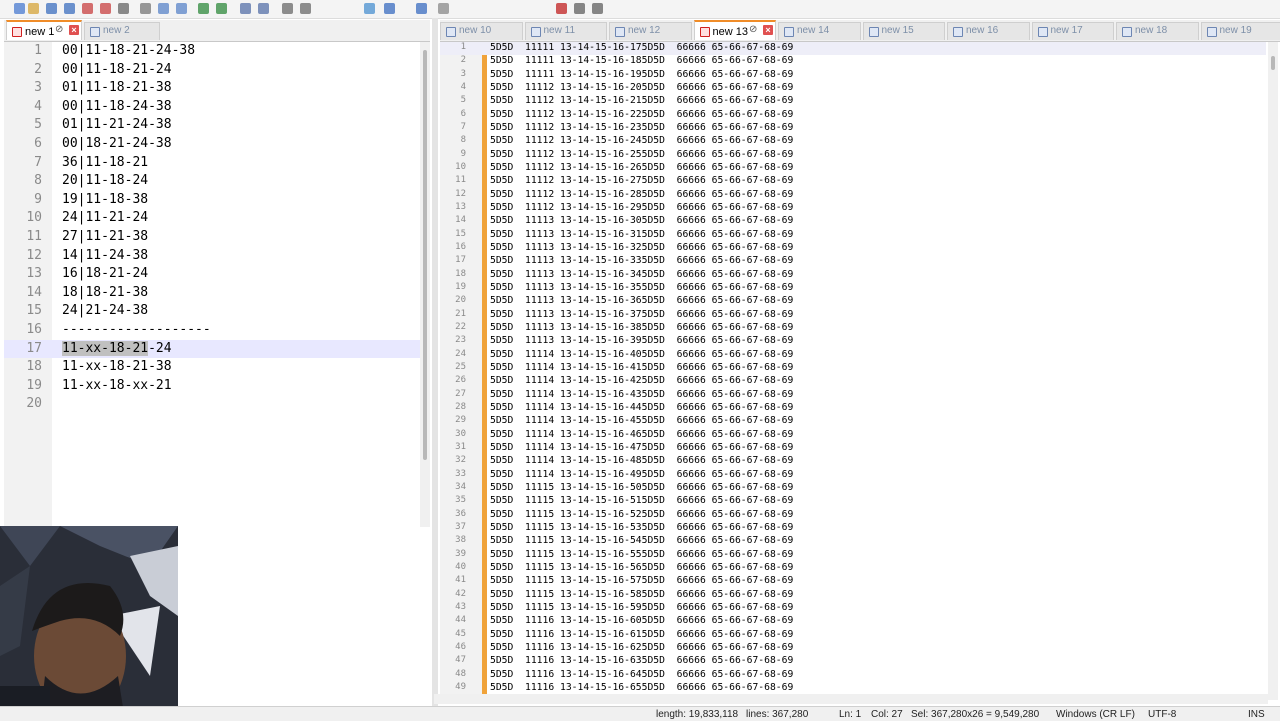  Describe the element at coordinates (579, 8) in the screenshot. I see `macro-stop-icon` at that location.